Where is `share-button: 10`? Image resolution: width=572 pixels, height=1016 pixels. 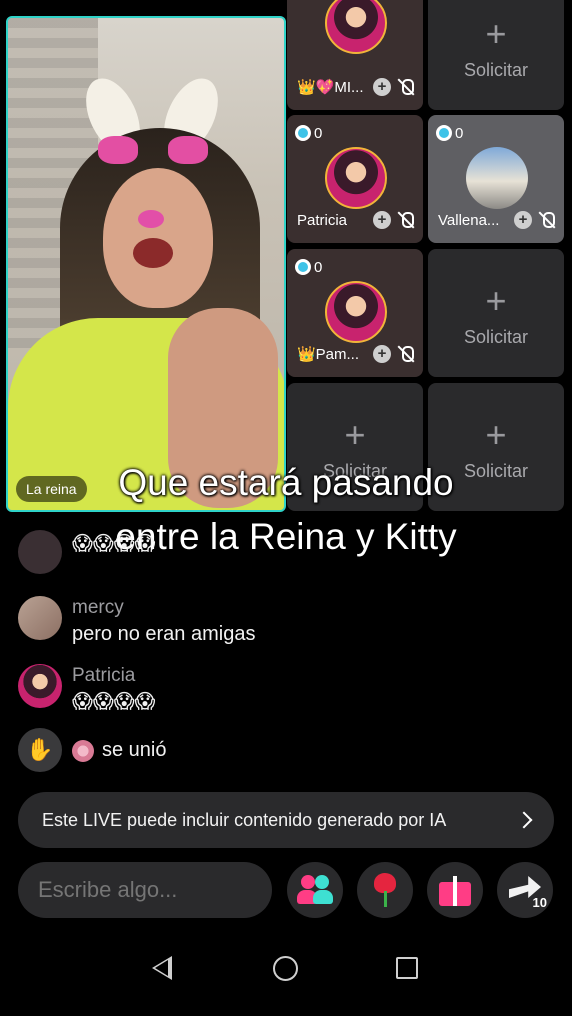 share-button: 10 is located at coordinates (525, 890).